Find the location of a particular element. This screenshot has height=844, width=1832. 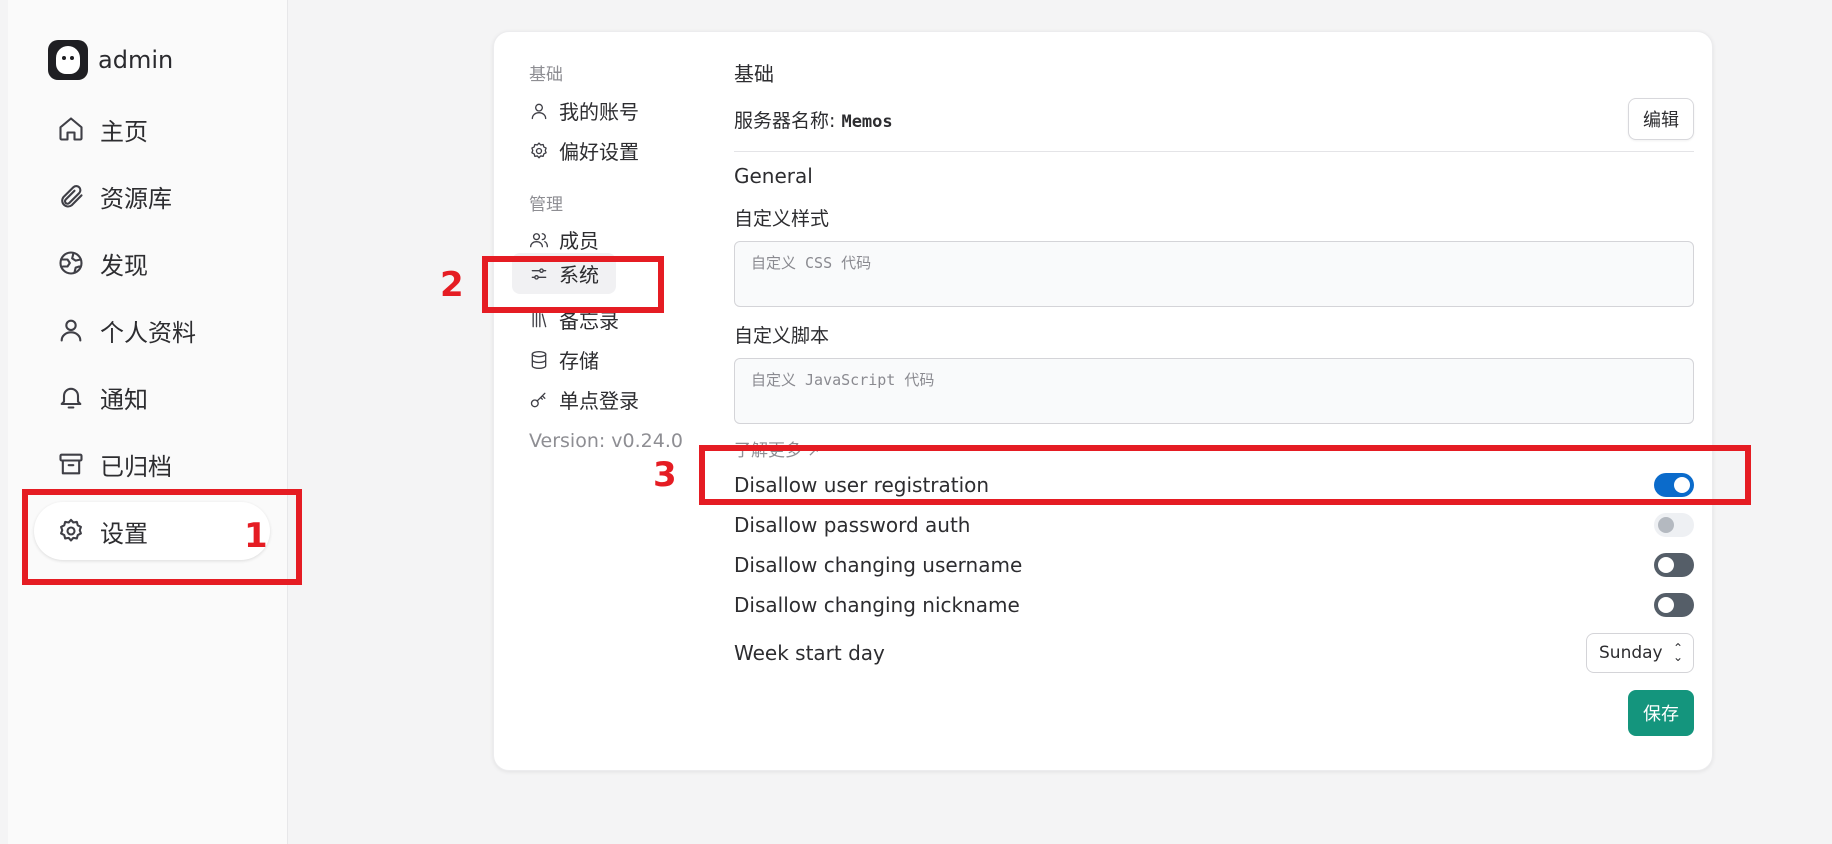

edit-button: 编辑 is located at coordinates (1661, 119).